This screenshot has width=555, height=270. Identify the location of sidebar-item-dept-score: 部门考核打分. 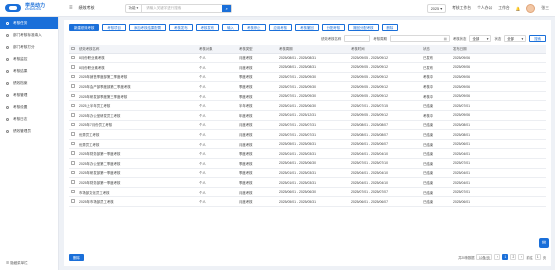
(29, 47).